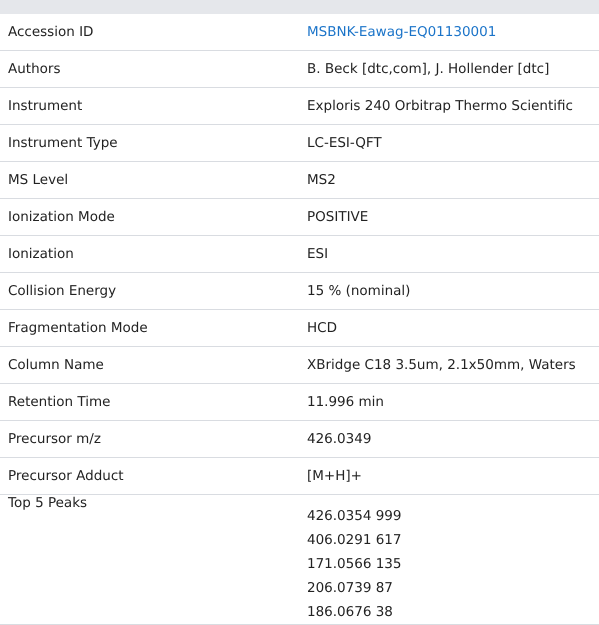 The height and width of the screenshot is (625, 599). Describe the element at coordinates (321, 180) in the screenshot. I see `field-value: MS2` at that location.